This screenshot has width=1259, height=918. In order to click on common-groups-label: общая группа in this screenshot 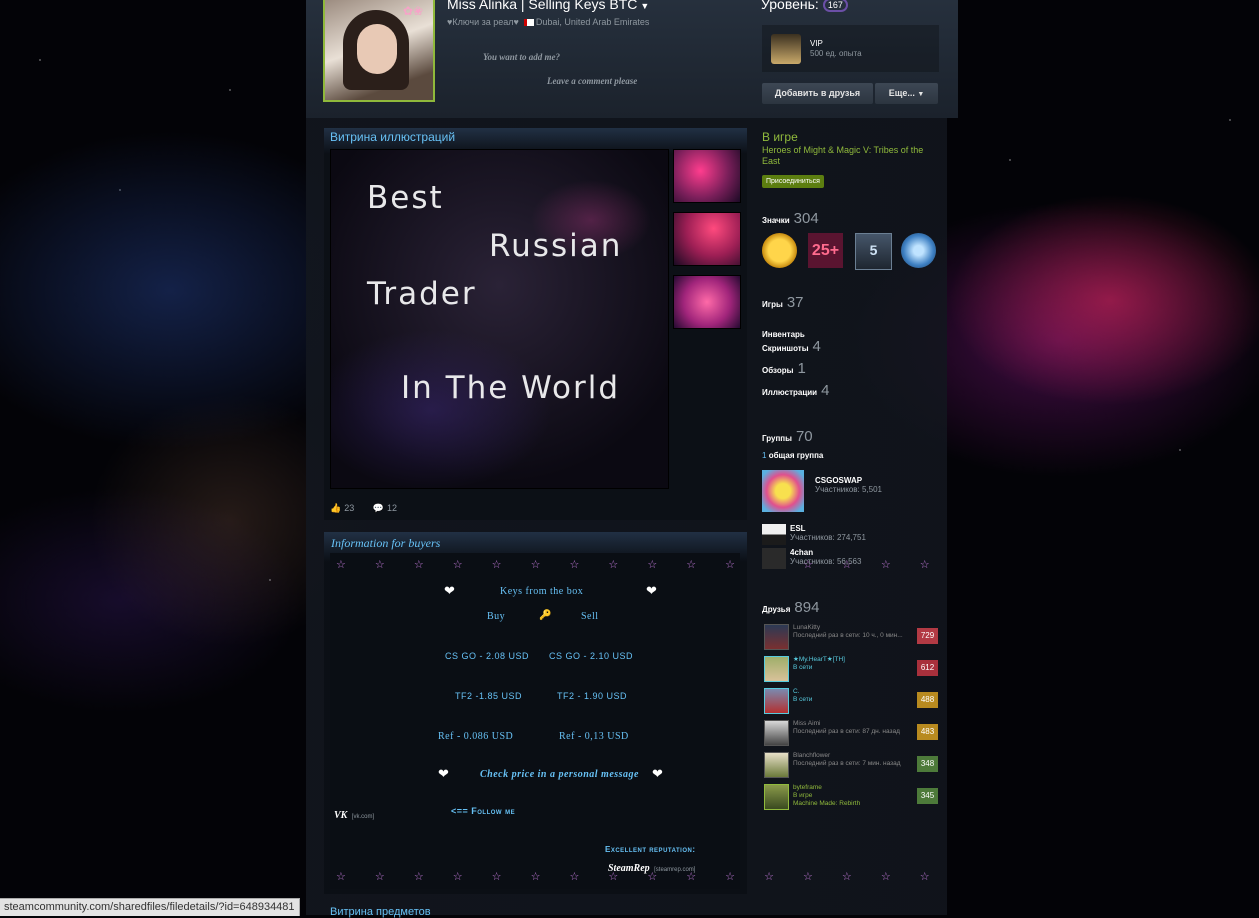, I will do `click(796, 455)`.